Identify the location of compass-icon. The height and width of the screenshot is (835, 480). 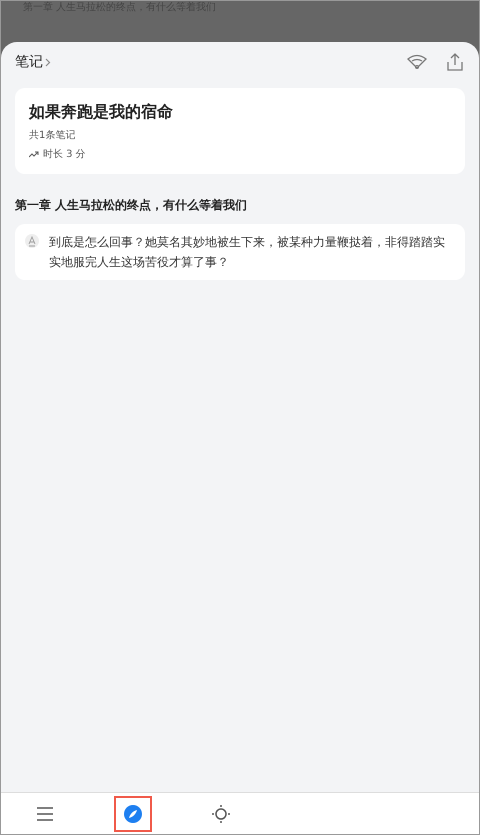
(133, 814).